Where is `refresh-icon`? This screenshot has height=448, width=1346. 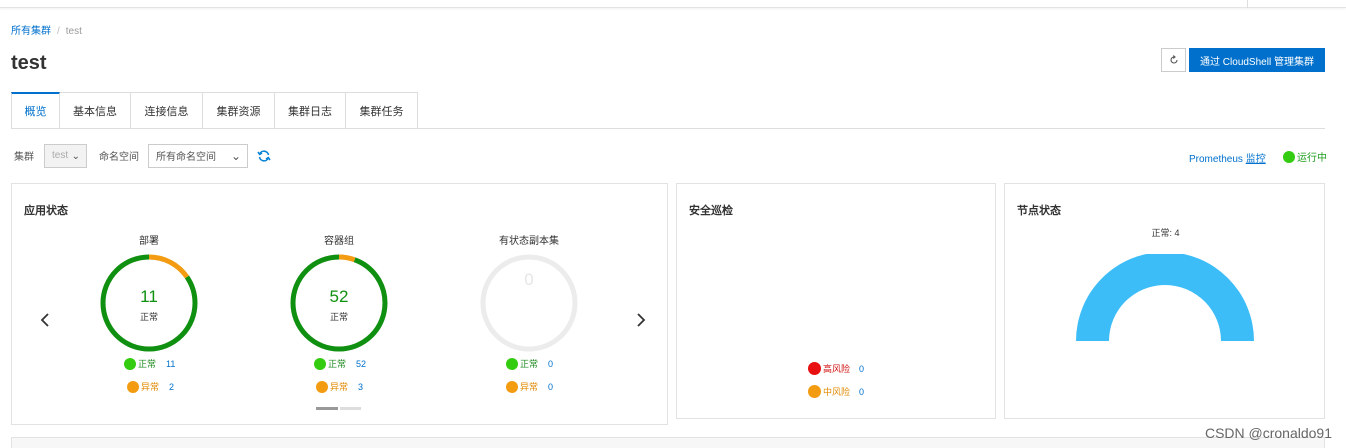
refresh-icon is located at coordinates (1173, 59).